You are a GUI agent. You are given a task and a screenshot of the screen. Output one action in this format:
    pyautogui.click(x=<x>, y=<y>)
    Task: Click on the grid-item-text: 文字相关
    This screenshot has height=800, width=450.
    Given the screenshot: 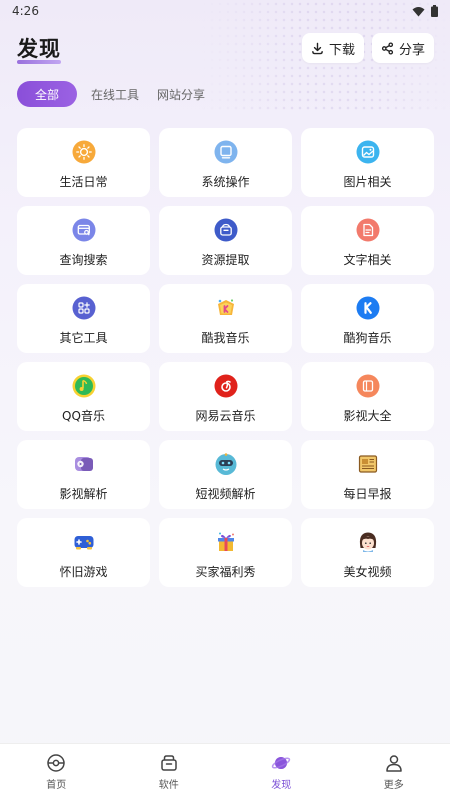 What is the action you would take?
    pyautogui.click(x=367, y=240)
    